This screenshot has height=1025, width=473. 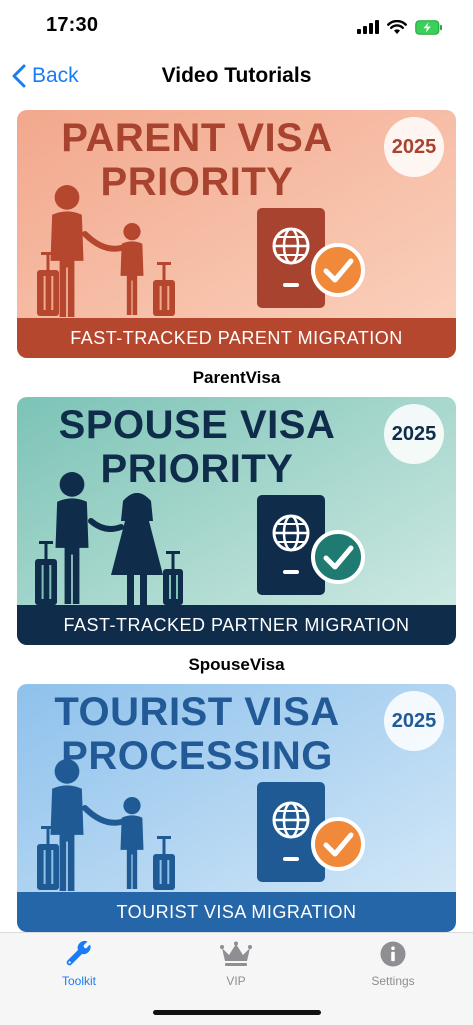 I want to click on tab-vip: VIP, so click(x=236, y=964).